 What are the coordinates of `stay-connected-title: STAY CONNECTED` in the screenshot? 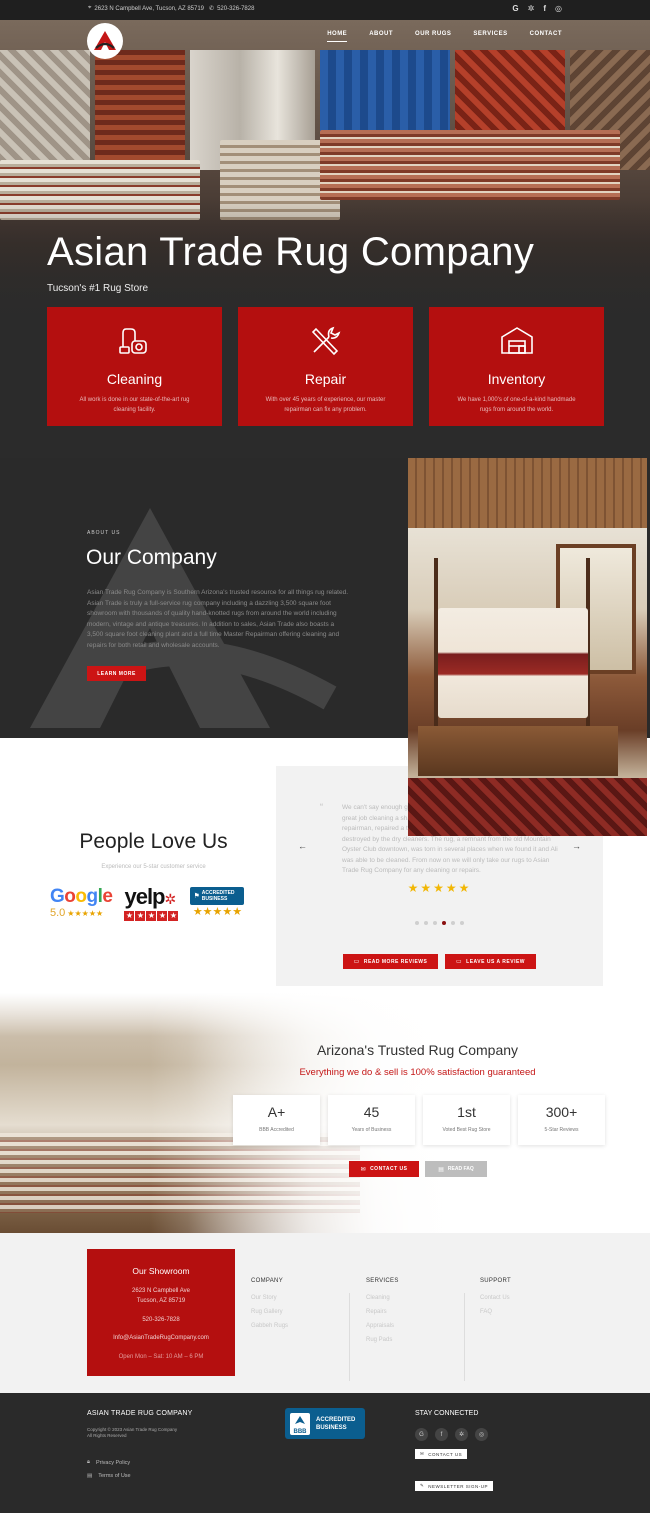 It's located at (447, 1413).